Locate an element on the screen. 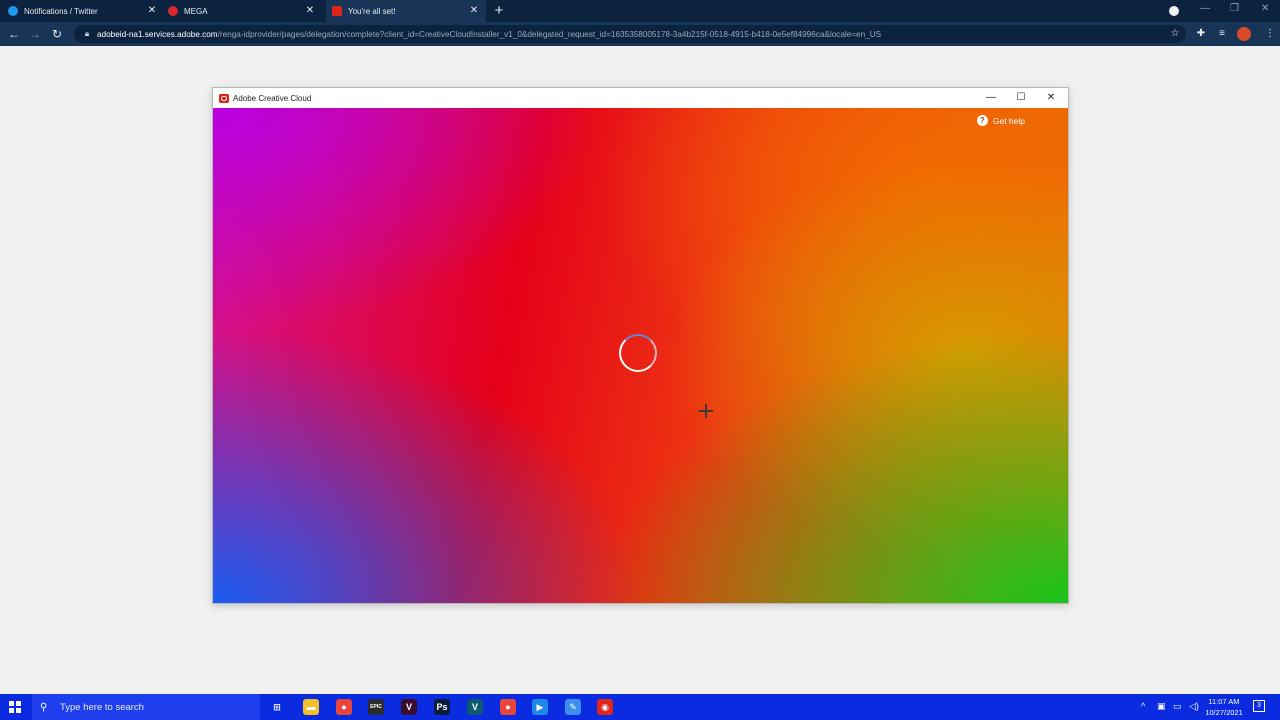 This screenshot has height=720, width=1280. twitter-icon is located at coordinates (13, 11).